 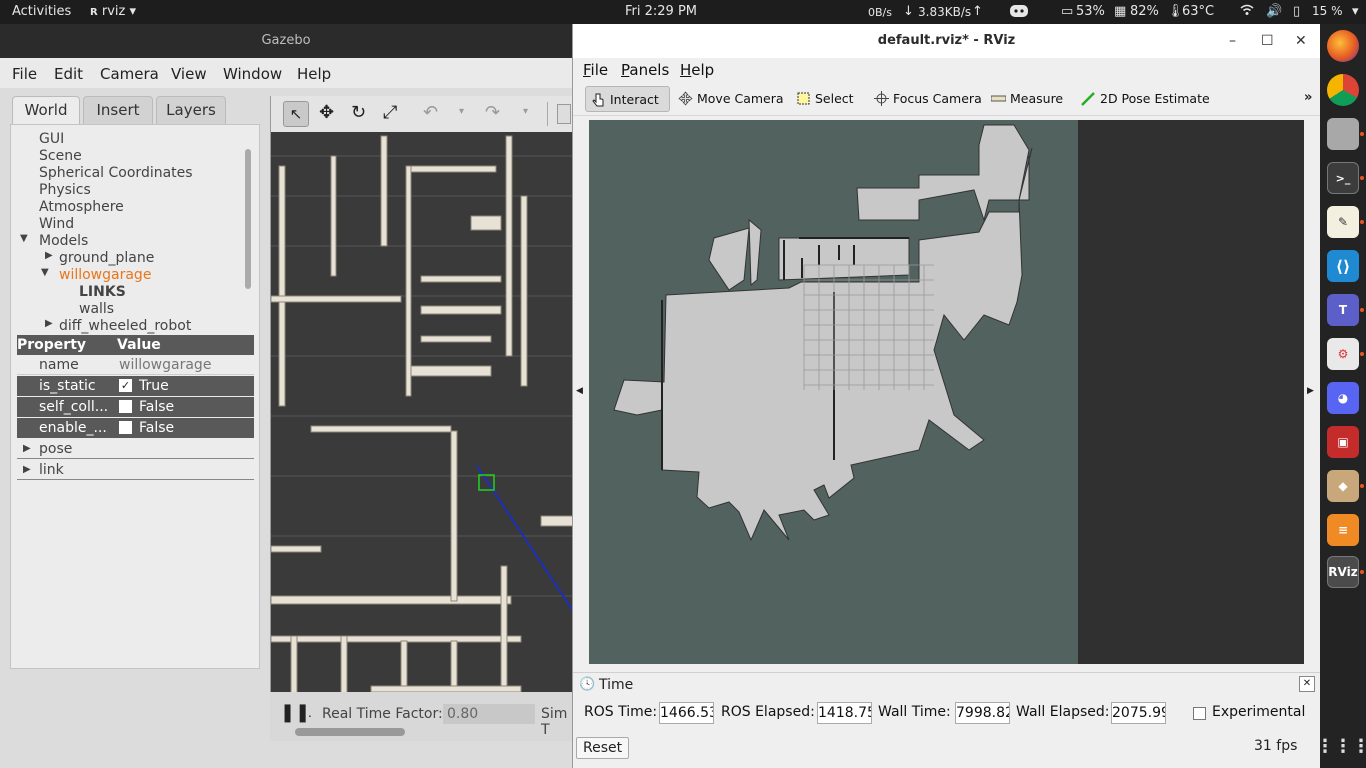 What do you see at coordinates (1267, 41) in the screenshot?
I see `maximize-icon: ☐` at bounding box center [1267, 41].